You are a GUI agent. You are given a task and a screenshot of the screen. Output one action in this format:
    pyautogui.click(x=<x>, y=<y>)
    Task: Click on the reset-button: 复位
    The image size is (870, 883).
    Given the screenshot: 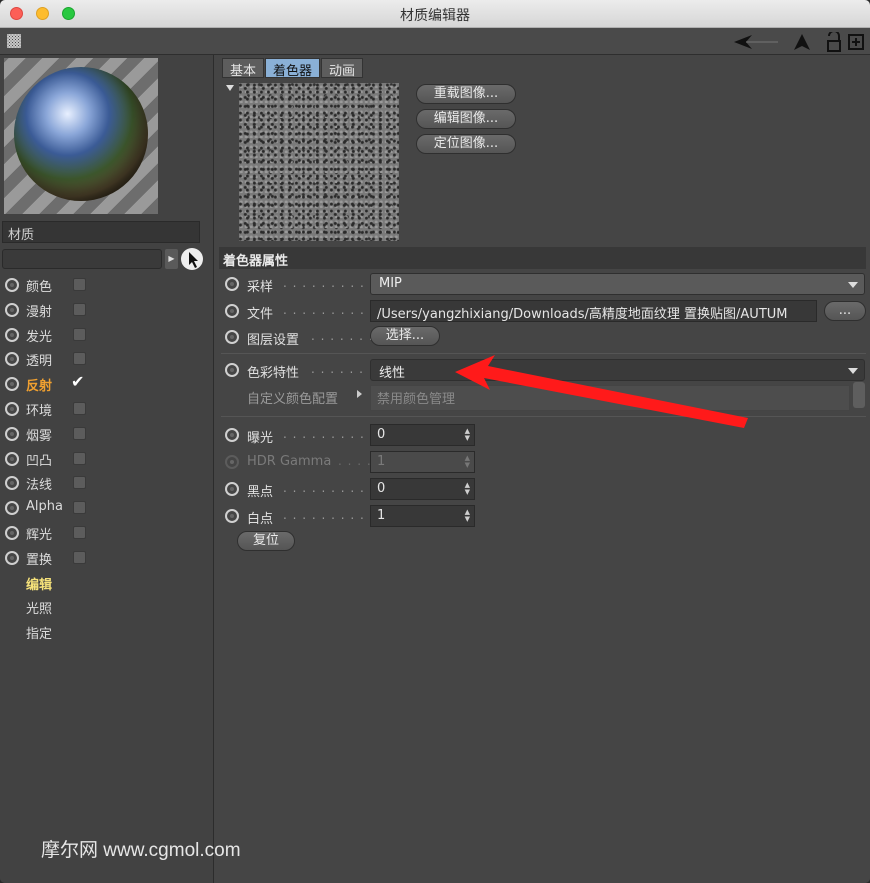 What is the action you would take?
    pyautogui.click(x=266, y=541)
    